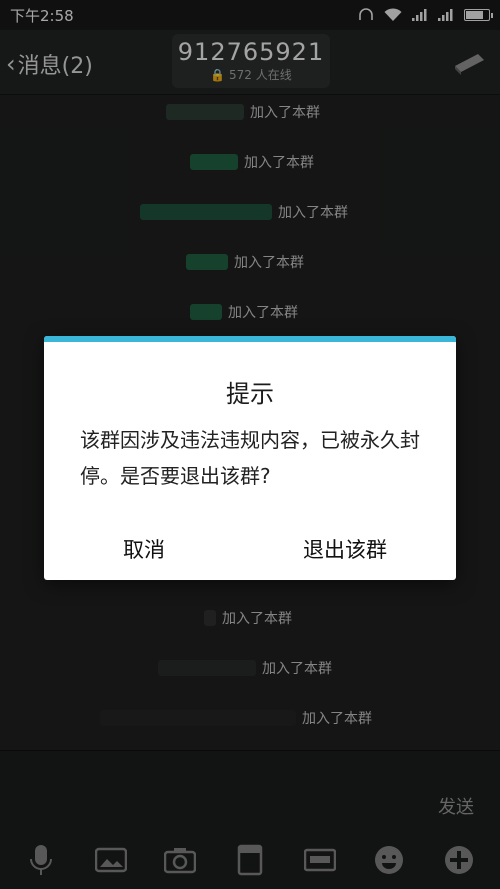  I want to click on dialog-message: 该群因涉及违法违规内容，已被永久封停。是否要退出该群?, so click(250, 458).